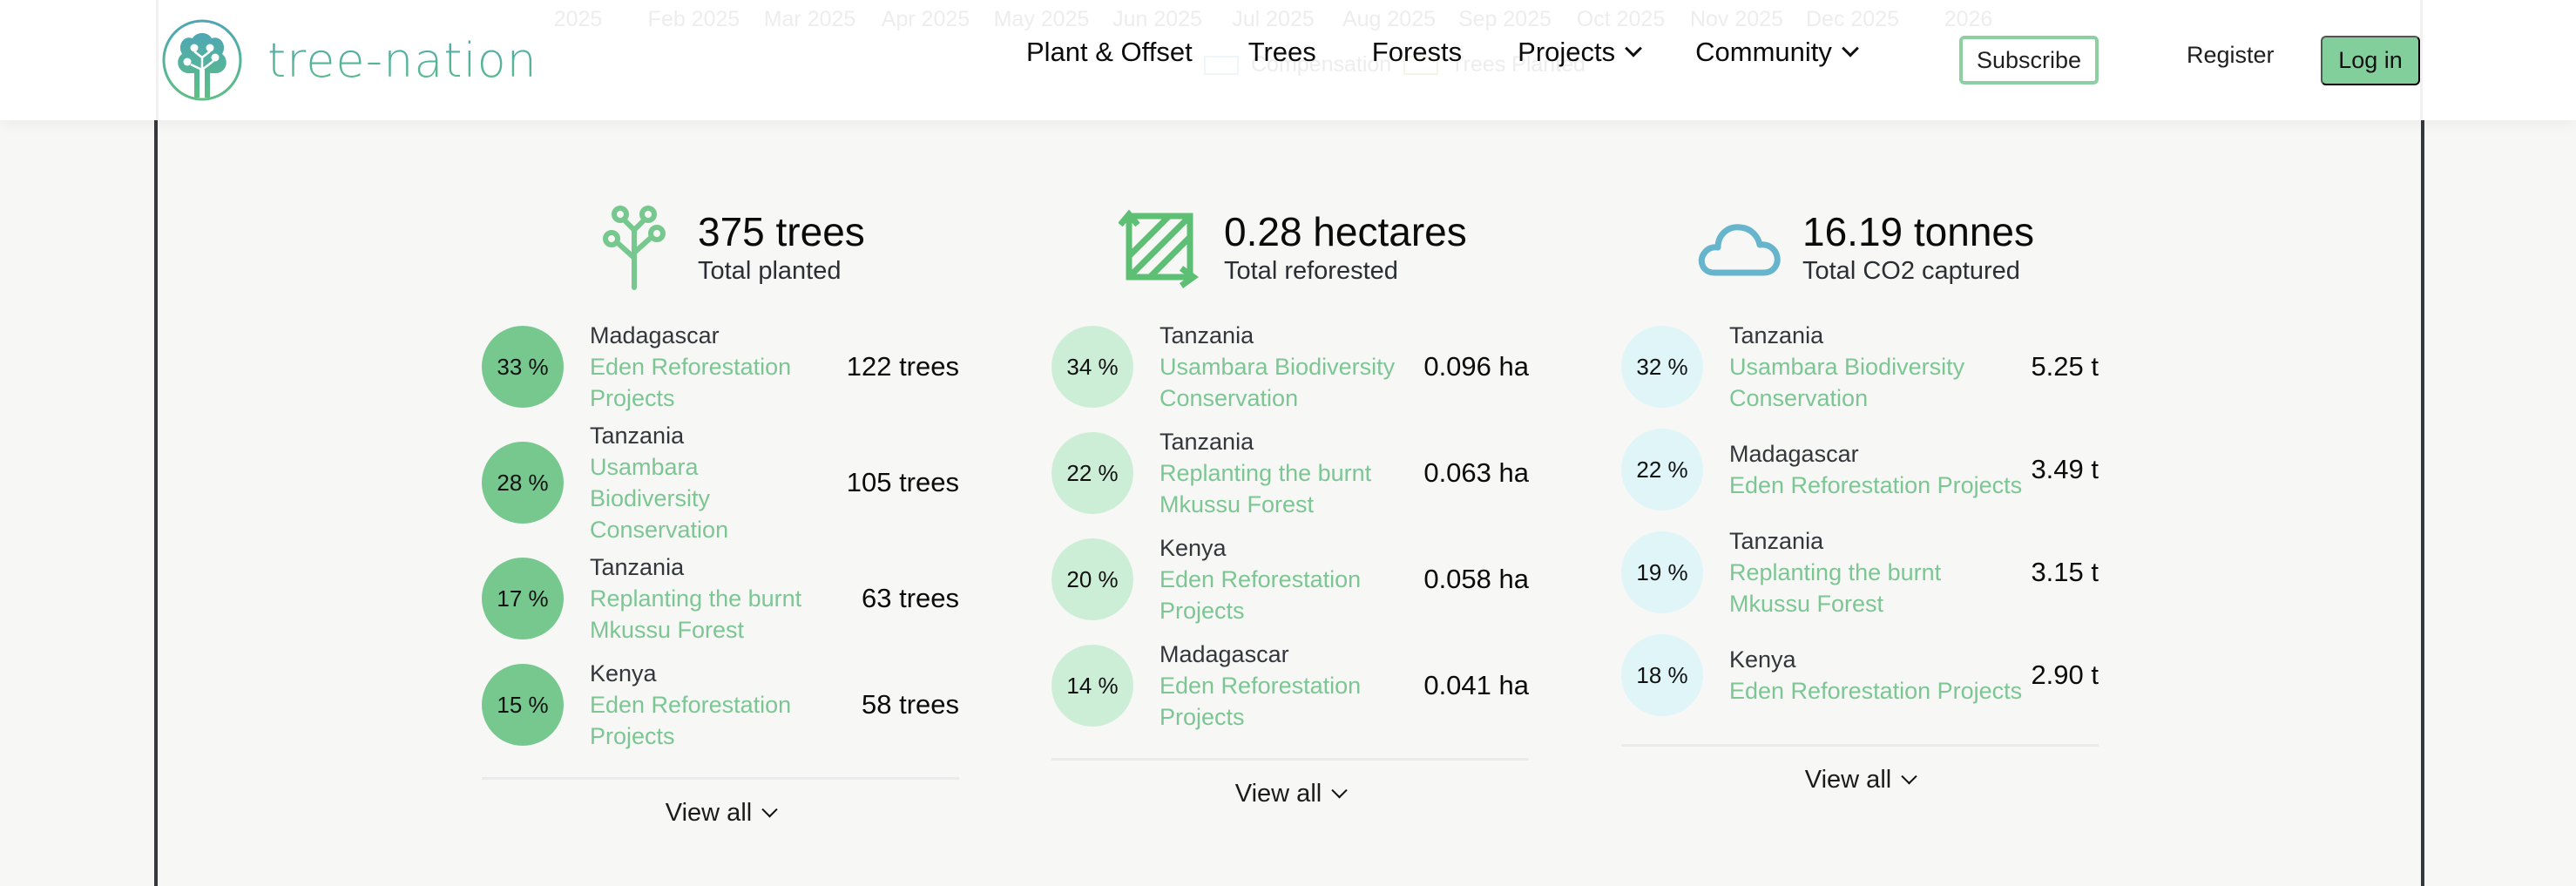  I want to click on nav-plant-offset: Plant & Offset, so click(1109, 52).